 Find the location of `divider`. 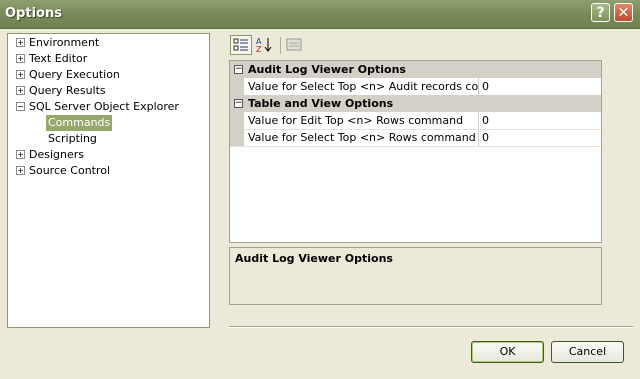

divider is located at coordinates (431, 327).